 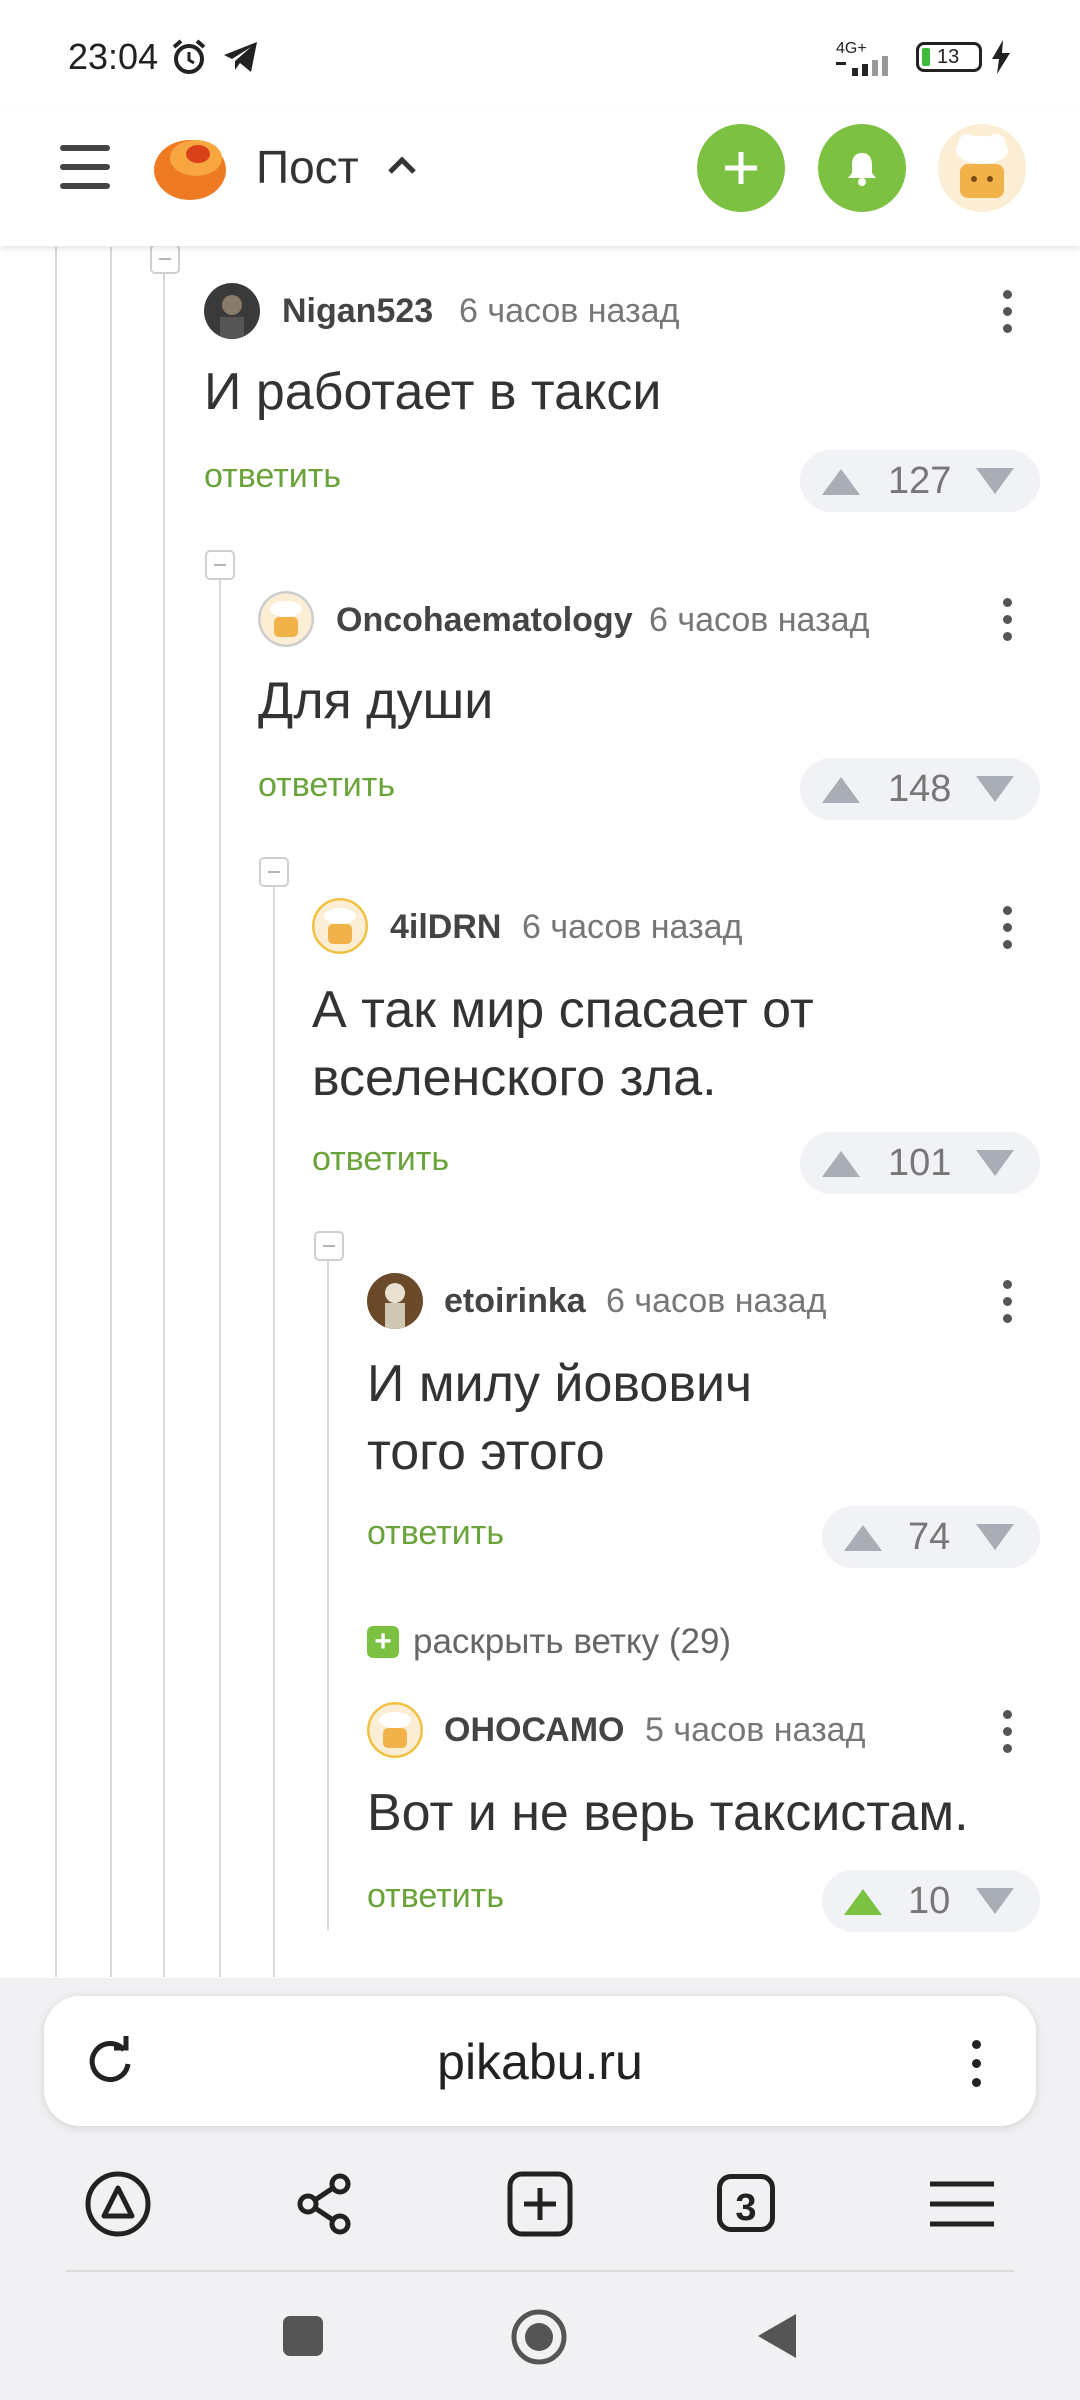 I want to click on comment-score: 101, so click(x=920, y=1163).